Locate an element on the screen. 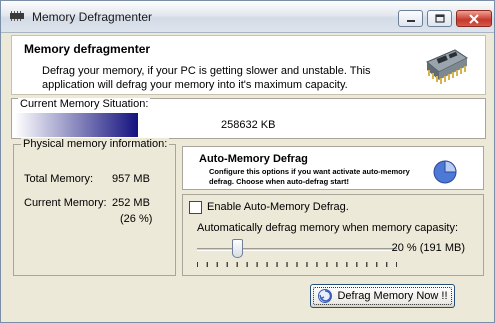 This screenshot has height=323, width=495. defrag-threshold-slider is located at coordinates (237, 248).